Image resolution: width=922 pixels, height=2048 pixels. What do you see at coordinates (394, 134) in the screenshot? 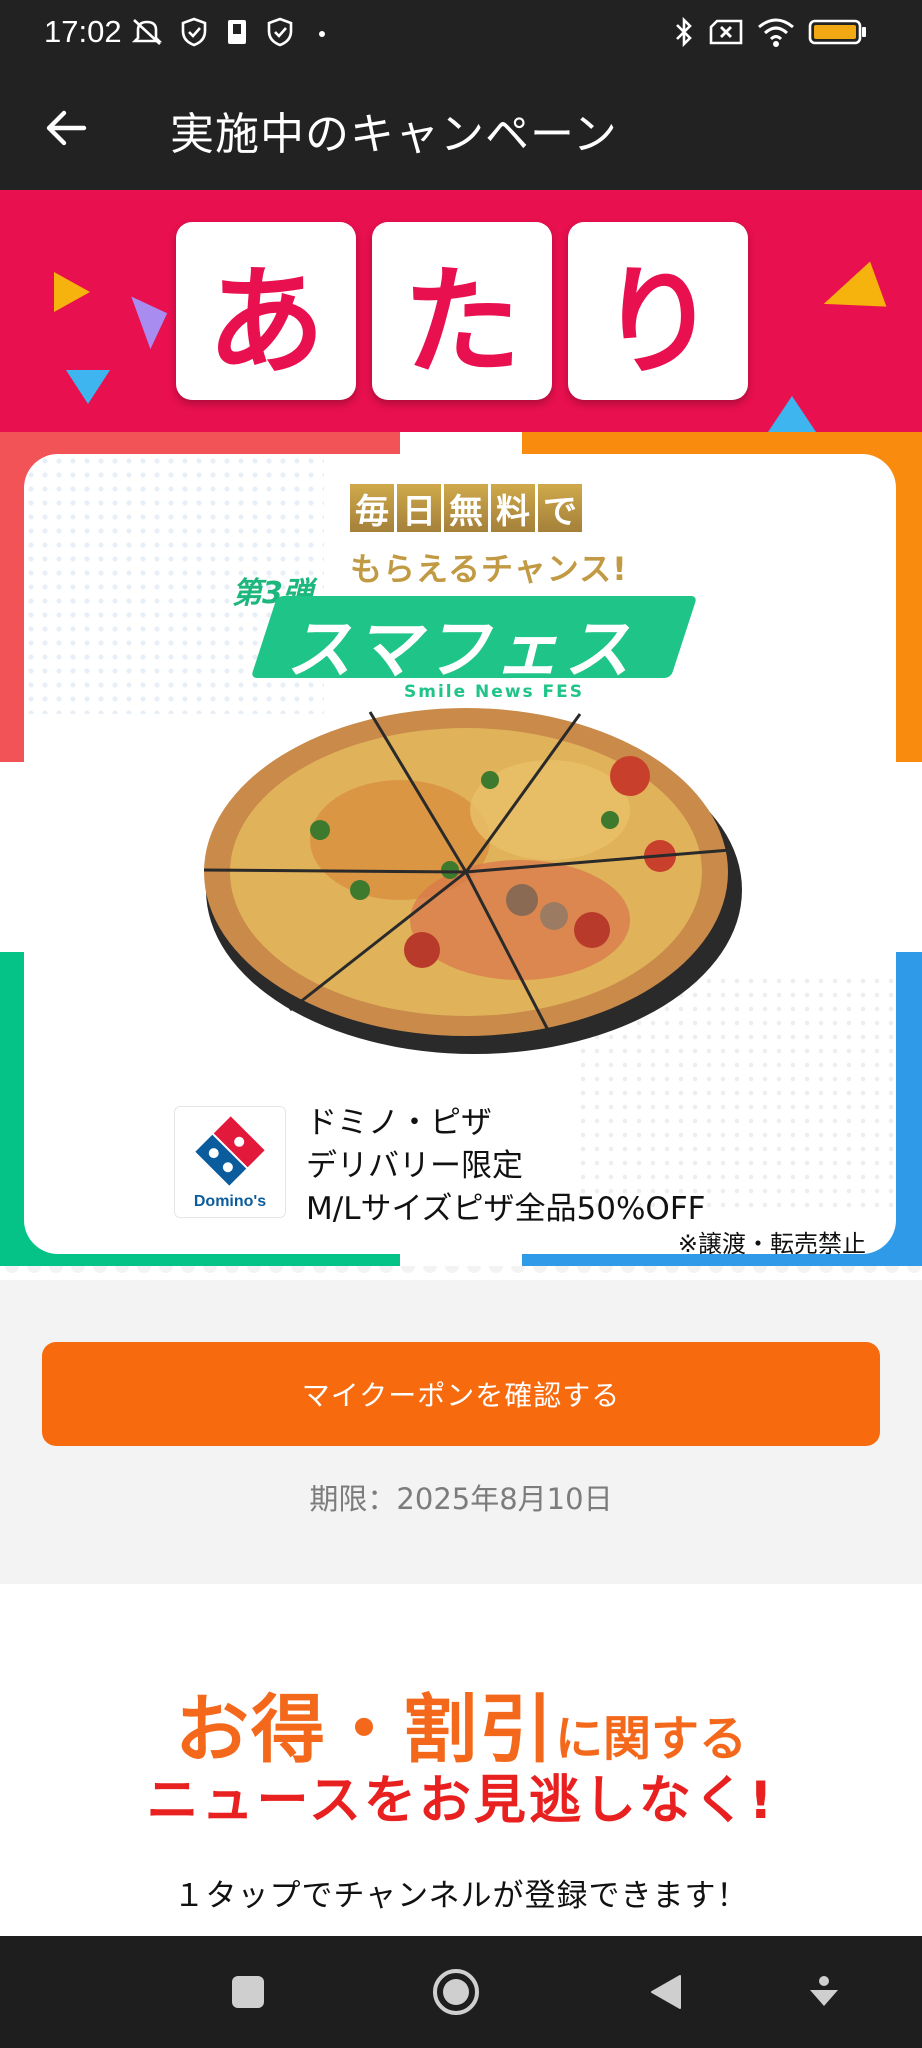
I see `page-title: 実施中のキャンペーン` at bounding box center [394, 134].